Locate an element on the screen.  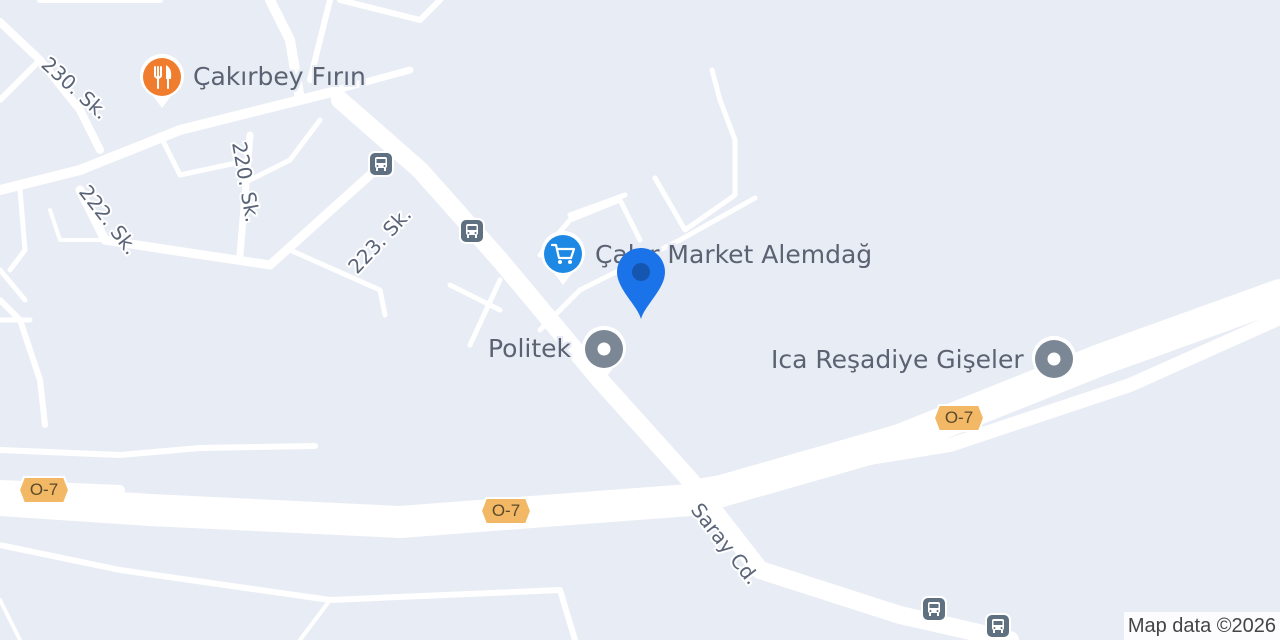
poi-pin-bakery is located at coordinates (162, 83).